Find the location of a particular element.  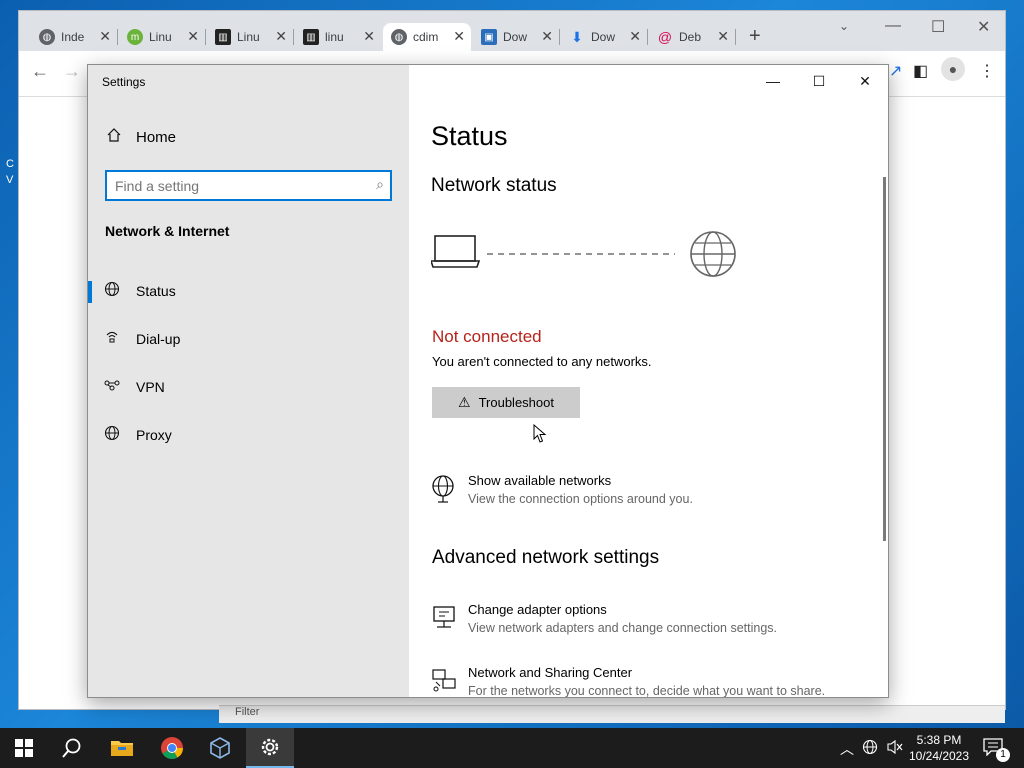

search-box: ⌕ is located at coordinates (248, 185).